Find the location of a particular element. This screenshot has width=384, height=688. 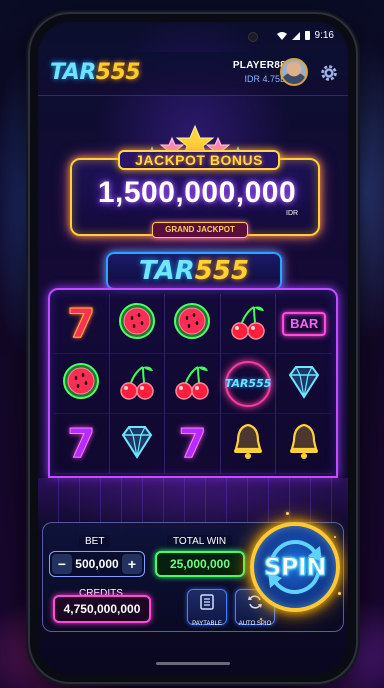

top-header: TAR555 PLAYER88 IDR 4.75B is located at coordinates (193, 74).